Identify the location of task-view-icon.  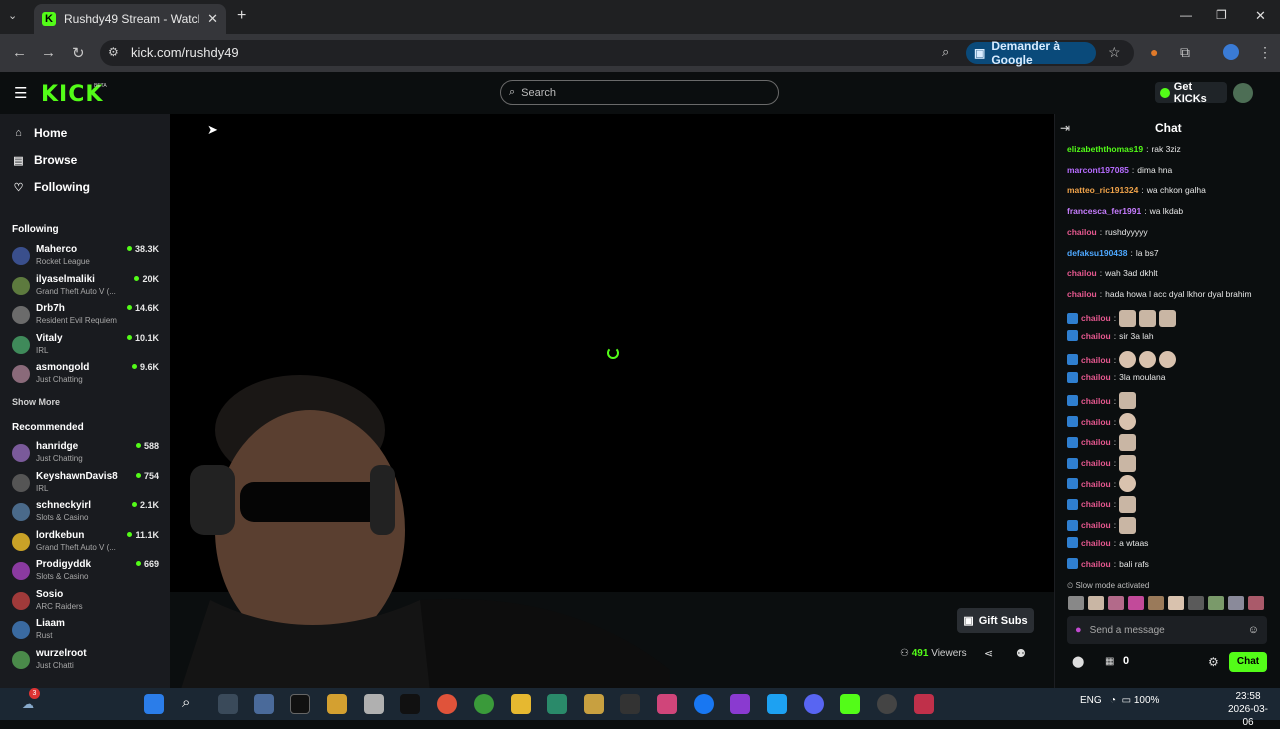
(228, 704).